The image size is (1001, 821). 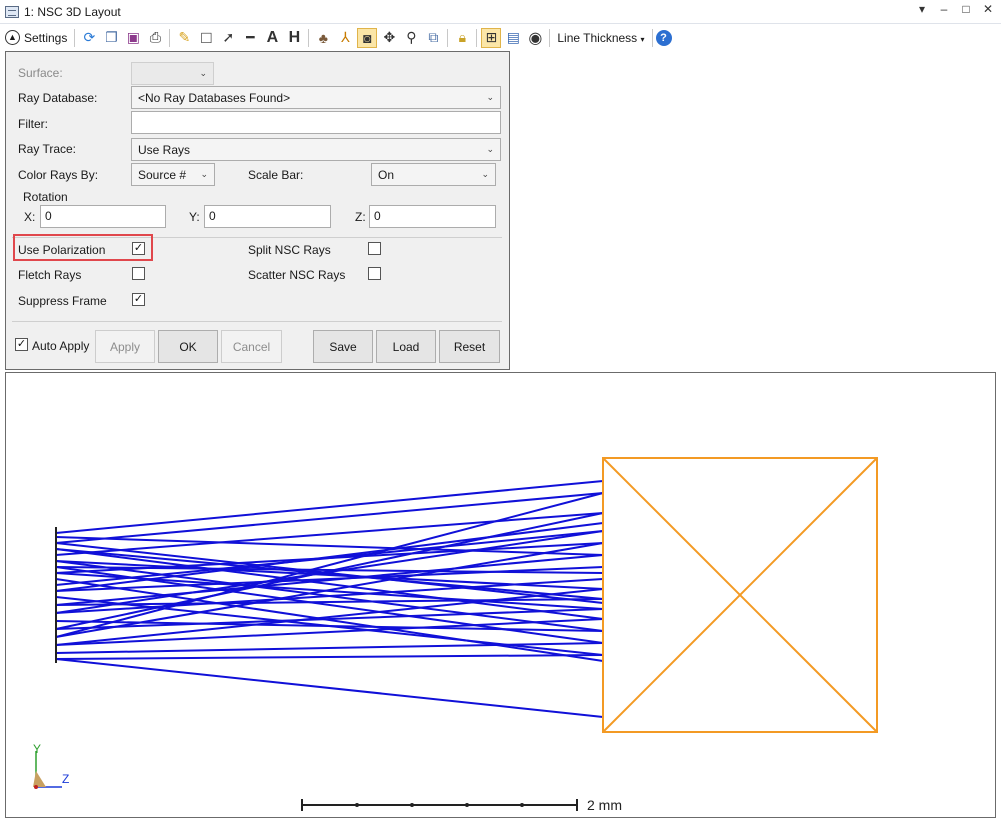 What do you see at coordinates (944, 9) in the screenshot?
I see `minimize-icon: ‒` at bounding box center [944, 9].